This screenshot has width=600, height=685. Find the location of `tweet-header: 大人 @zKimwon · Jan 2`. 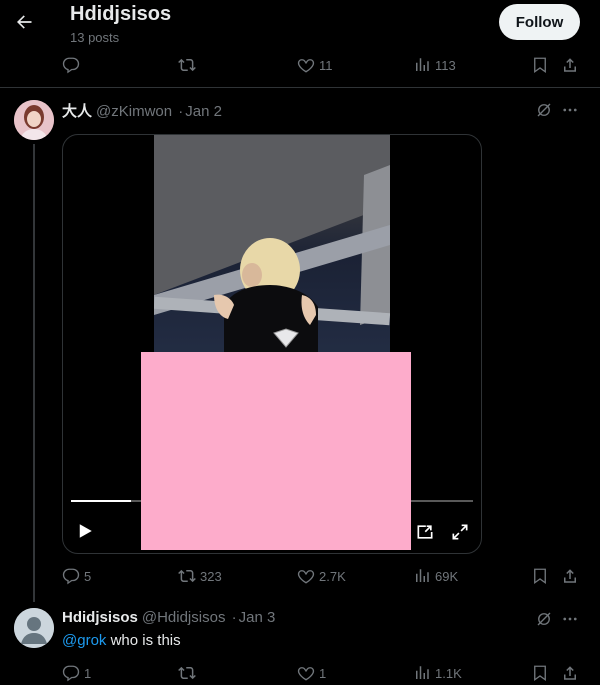

tweet-header: 大人 @zKimwon · Jan 2 is located at coordinates (142, 110).